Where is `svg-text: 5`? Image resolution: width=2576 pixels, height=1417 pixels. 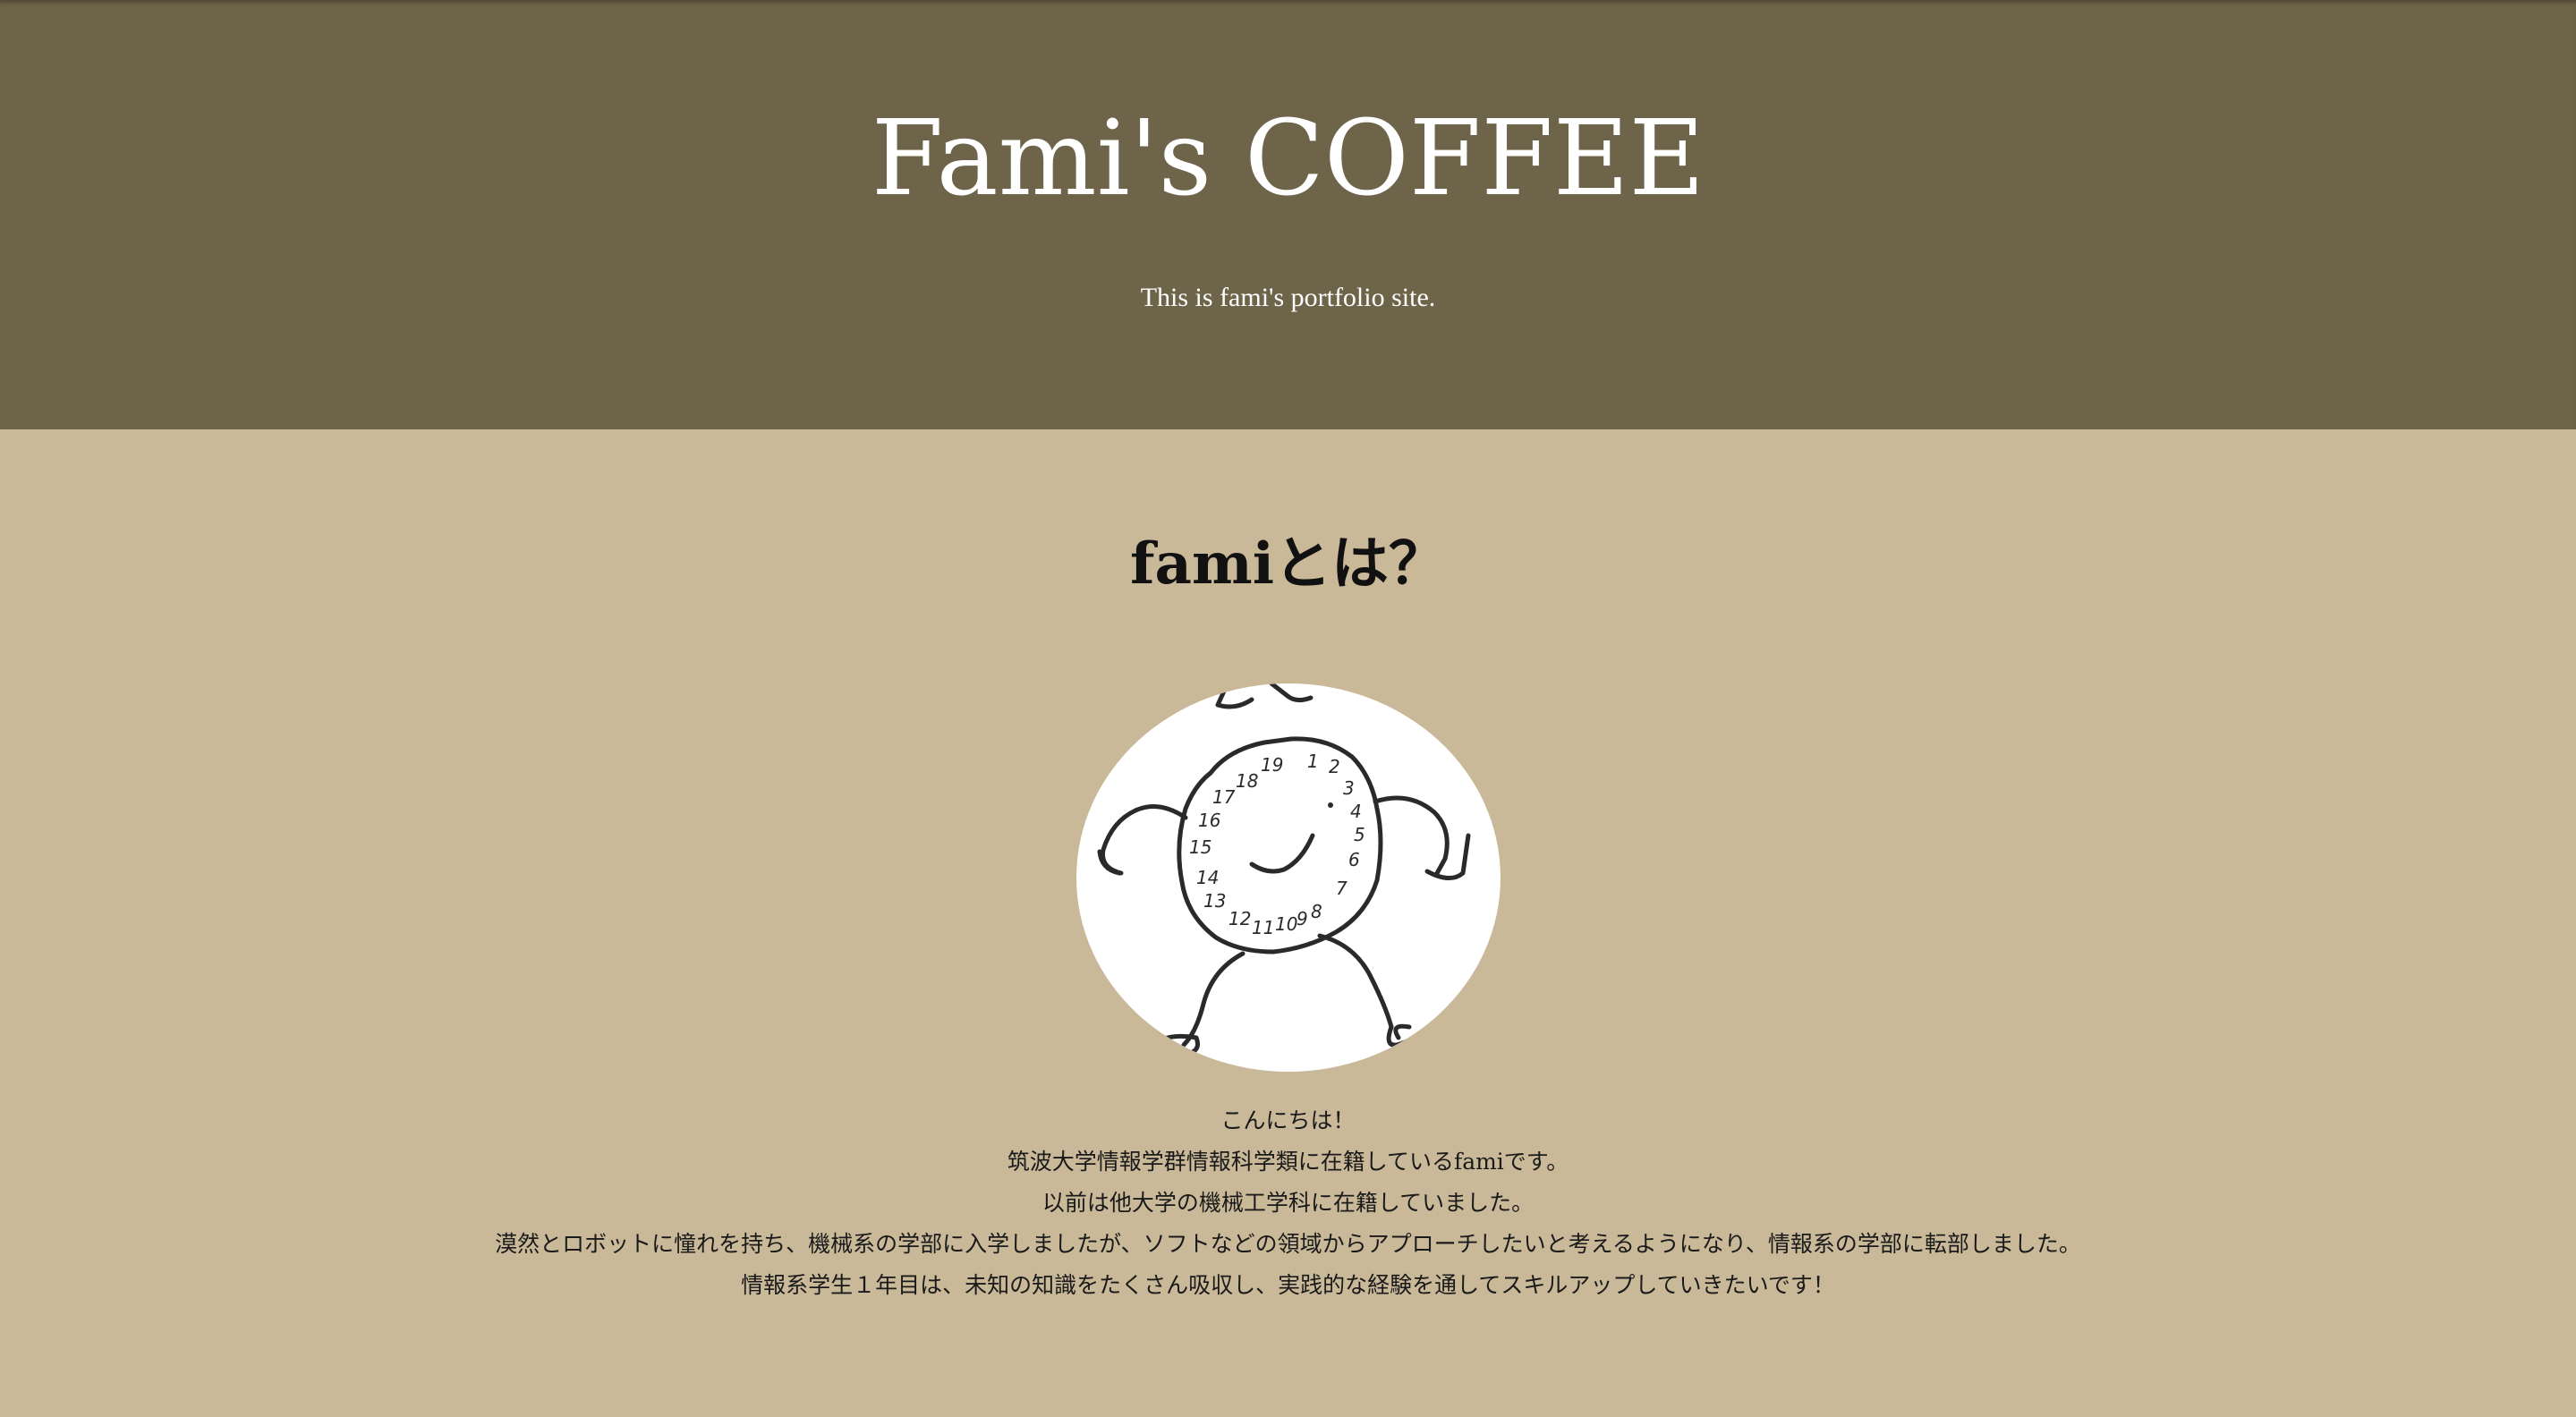
svg-text: 5 is located at coordinates (1359, 834).